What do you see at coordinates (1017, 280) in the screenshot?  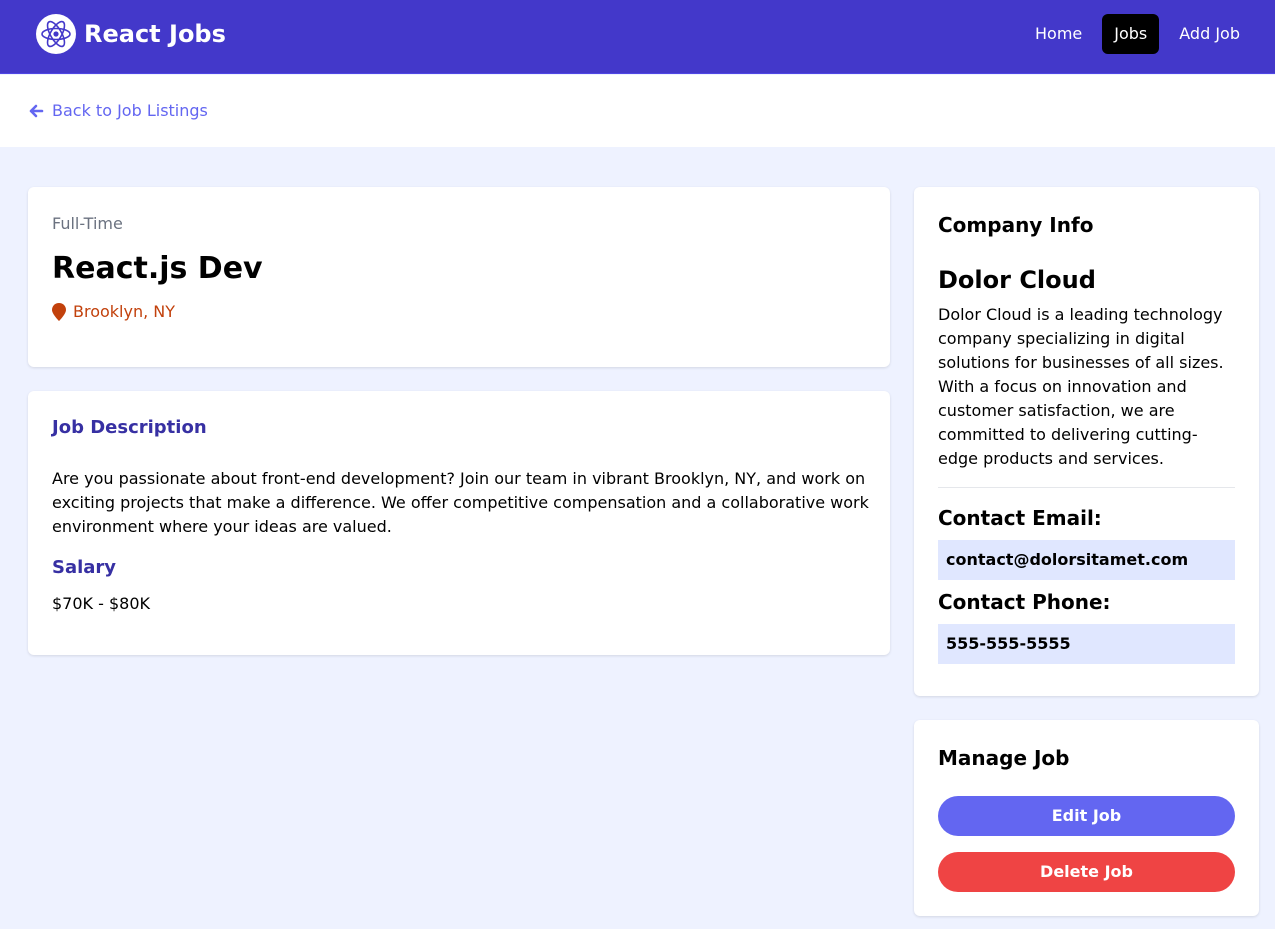 I see `company-name: Dolor Cloud` at bounding box center [1017, 280].